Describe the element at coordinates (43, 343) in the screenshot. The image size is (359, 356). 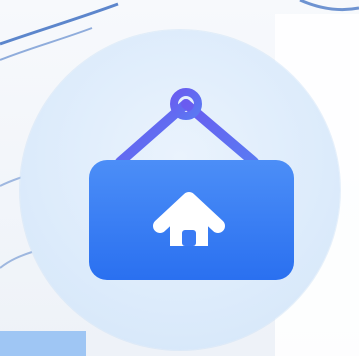
I see `bottom-strip` at that location.